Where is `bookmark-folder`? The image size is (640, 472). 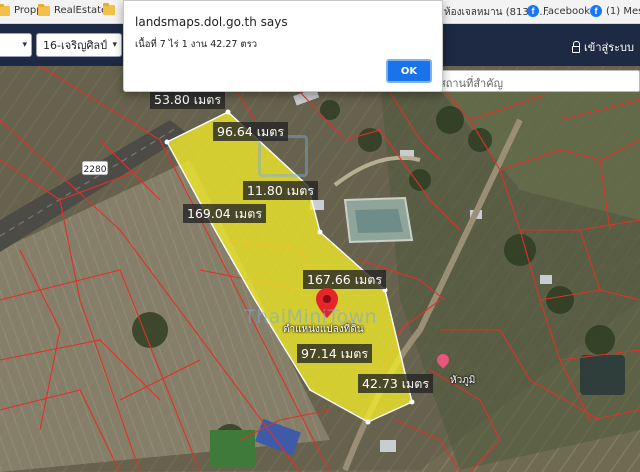
bookmark-folder is located at coordinates (111, 9).